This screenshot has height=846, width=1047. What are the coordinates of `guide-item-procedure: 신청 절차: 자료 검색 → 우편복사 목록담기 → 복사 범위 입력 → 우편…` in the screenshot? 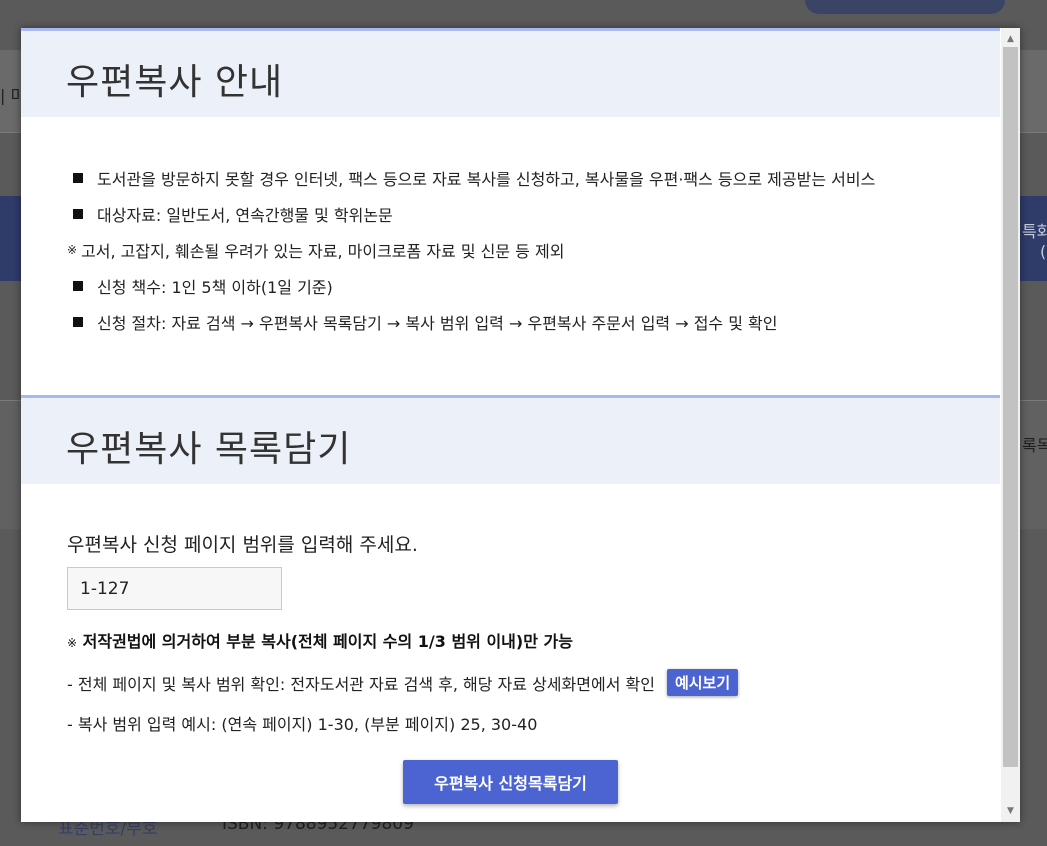 It's located at (527, 322).